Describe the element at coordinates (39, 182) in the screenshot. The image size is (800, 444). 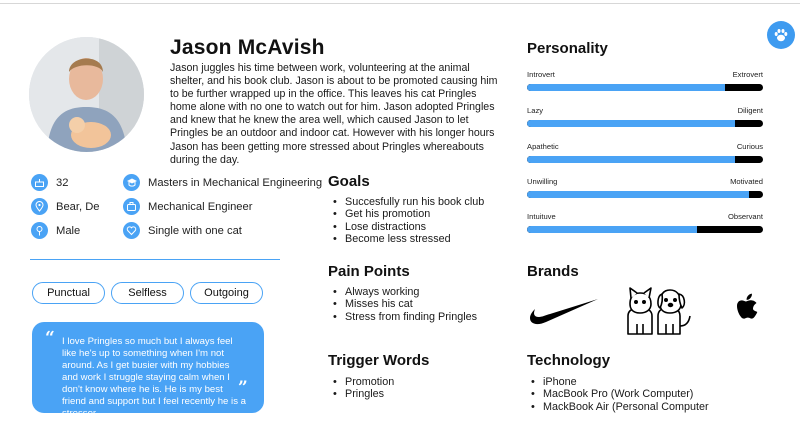
I see `cake-icon` at that location.